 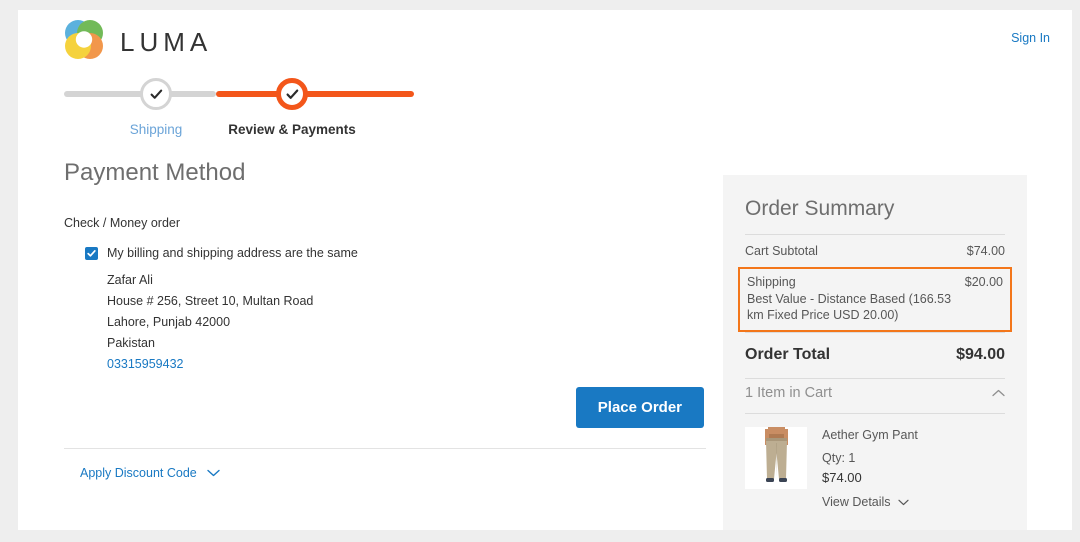 I want to click on summary-row-order-total: Order Total $94.00, so click(x=875, y=355).